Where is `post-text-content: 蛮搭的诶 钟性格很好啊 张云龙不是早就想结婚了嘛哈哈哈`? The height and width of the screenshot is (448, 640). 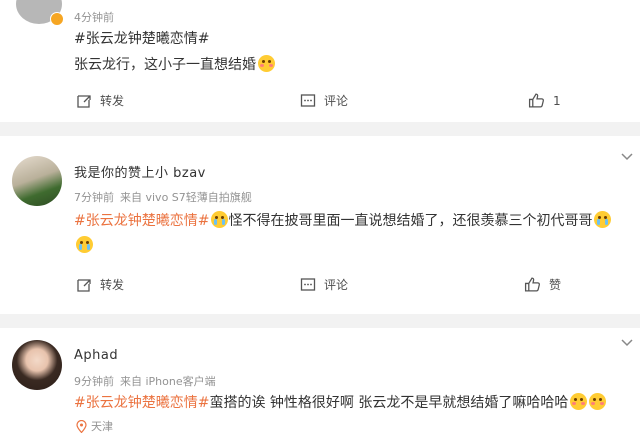
post-text-content: 蛮搭的诶 钟性格很好啊 张云龙不是早就想结婚了嘛哈哈哈 is located at coordinates (389, 403).